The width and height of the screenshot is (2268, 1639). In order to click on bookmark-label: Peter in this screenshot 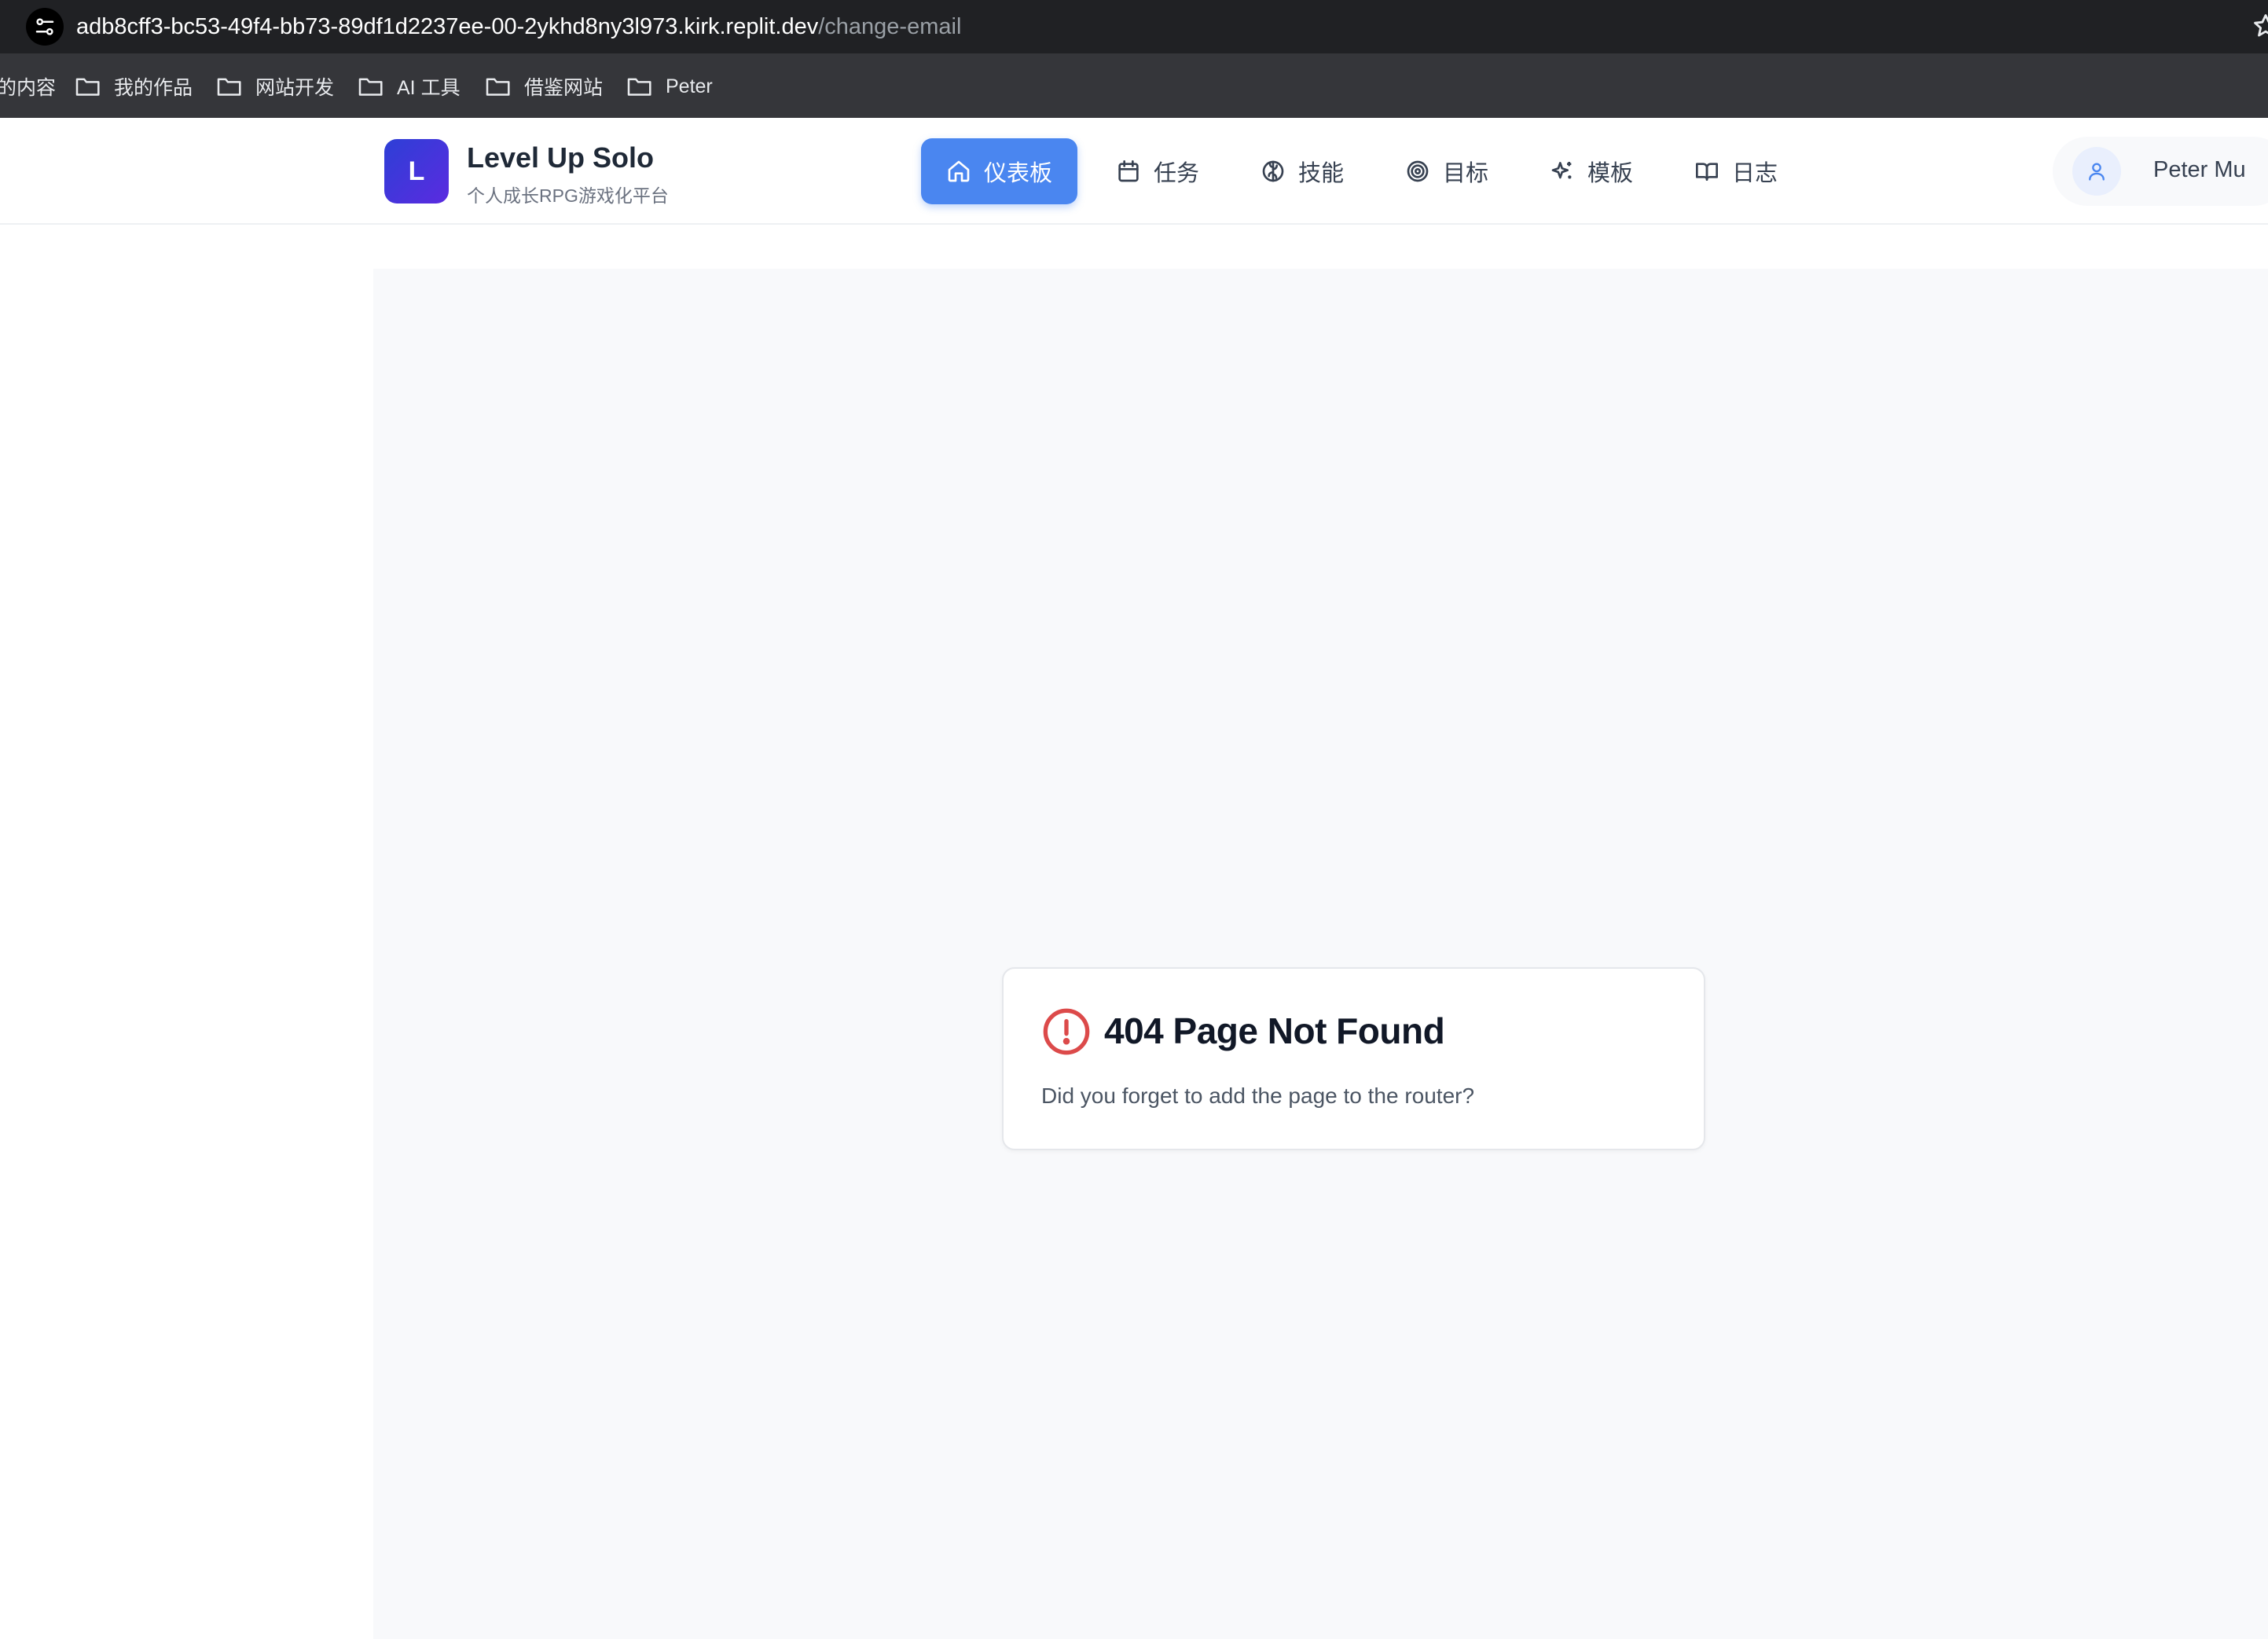, I will do `click(690, 86)`.